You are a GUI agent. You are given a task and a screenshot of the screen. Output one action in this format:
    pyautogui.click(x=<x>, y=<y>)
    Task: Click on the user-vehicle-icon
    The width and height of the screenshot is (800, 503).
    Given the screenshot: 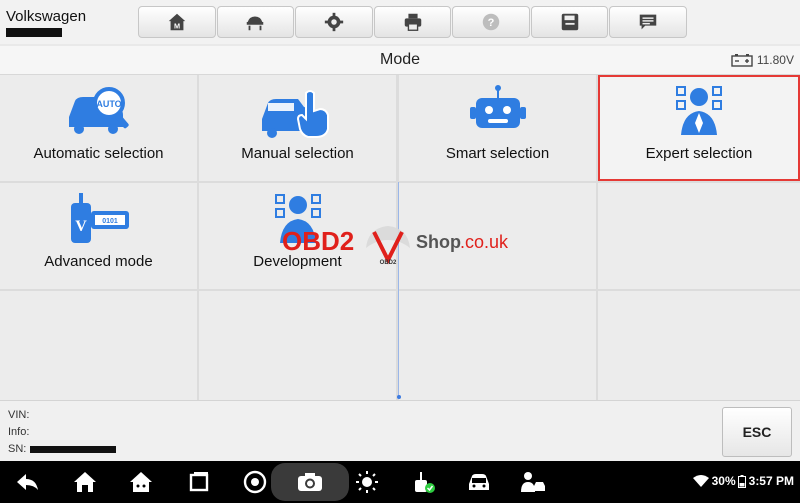 What is the action you would take?
    pyautogui.click(x=533, y=482)
    